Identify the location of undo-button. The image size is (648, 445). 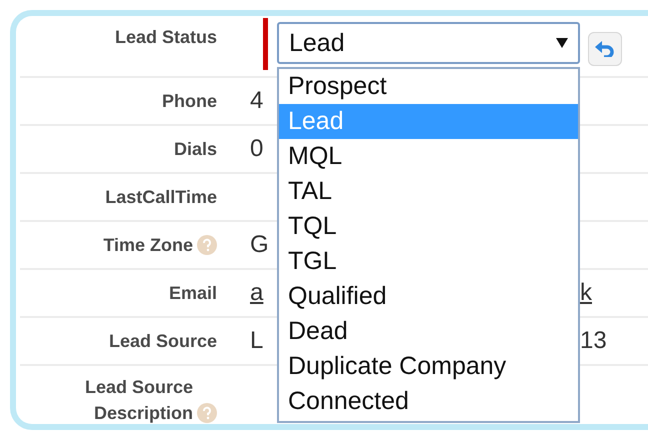
(605, 49).